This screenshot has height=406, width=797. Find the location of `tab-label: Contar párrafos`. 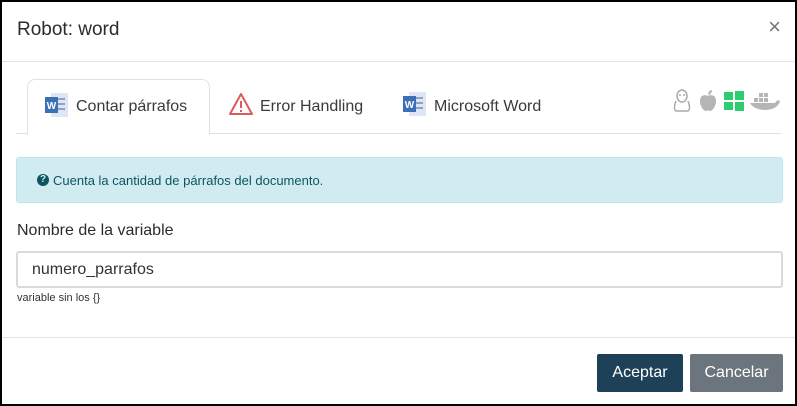

tab-label: Contar párrafos is located at coordinates (132, 106).